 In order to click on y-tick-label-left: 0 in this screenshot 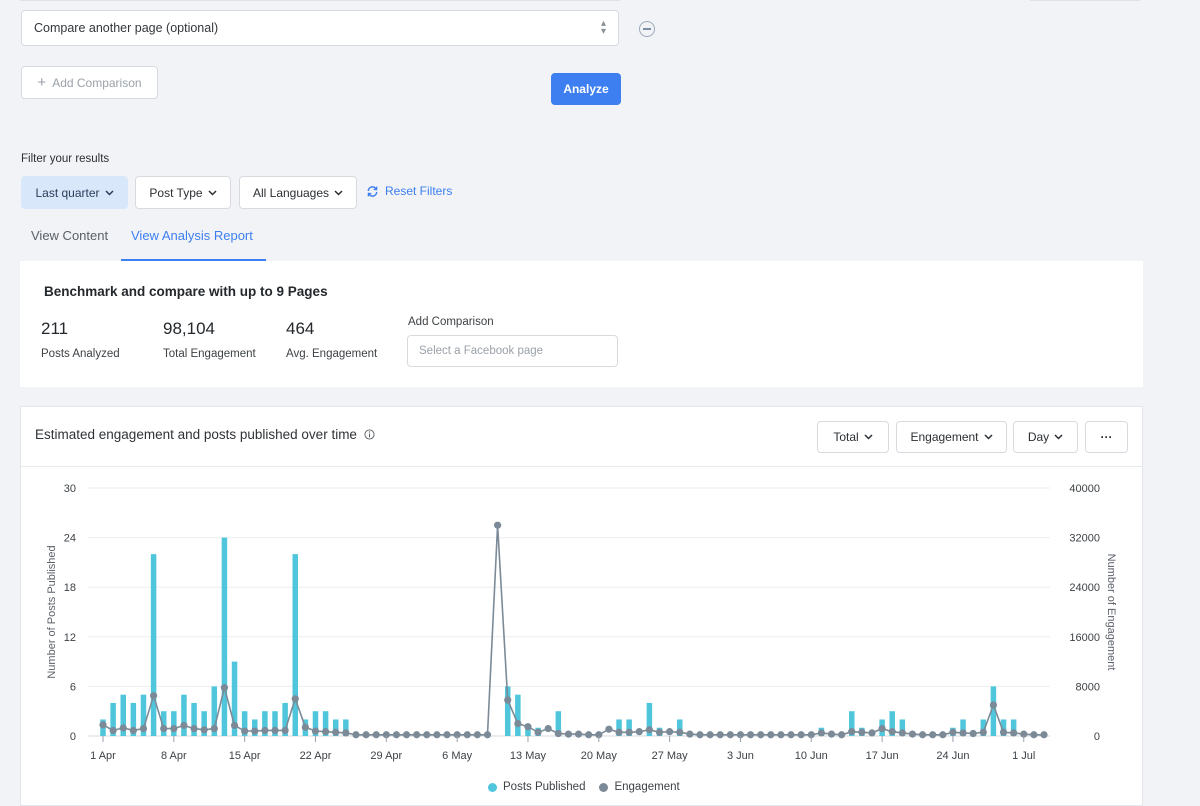, I will do `click(73, 737)`.